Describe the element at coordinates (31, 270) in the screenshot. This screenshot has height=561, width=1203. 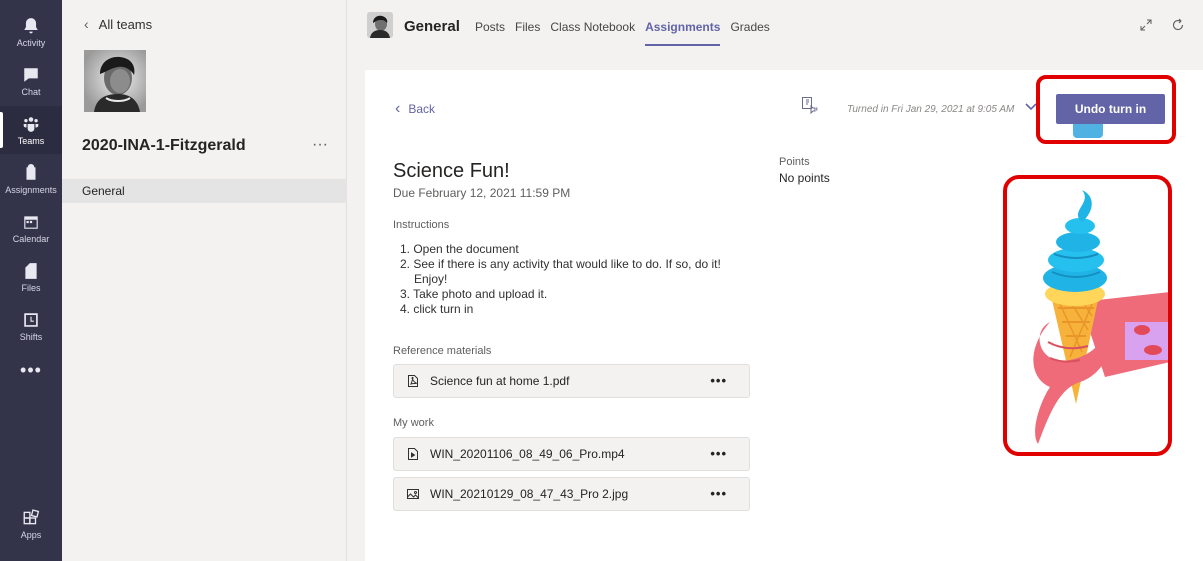
I see `files-icon` at that location.